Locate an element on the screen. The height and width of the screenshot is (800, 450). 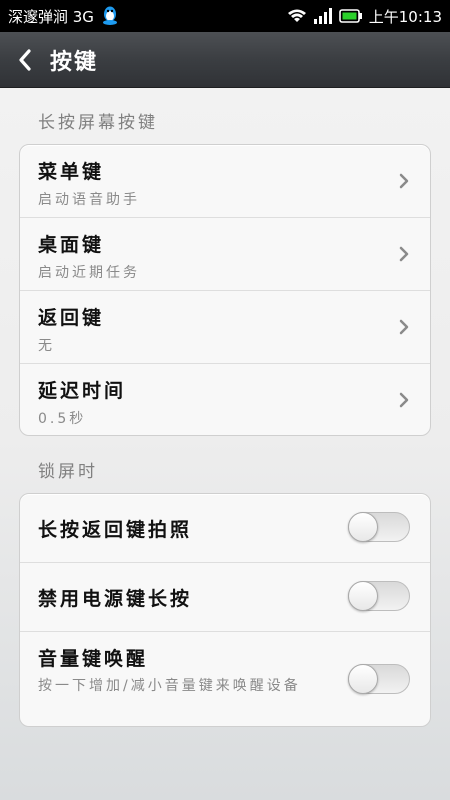
row-subtitle: 启动语音助手 is located at coordinates (89, 200).